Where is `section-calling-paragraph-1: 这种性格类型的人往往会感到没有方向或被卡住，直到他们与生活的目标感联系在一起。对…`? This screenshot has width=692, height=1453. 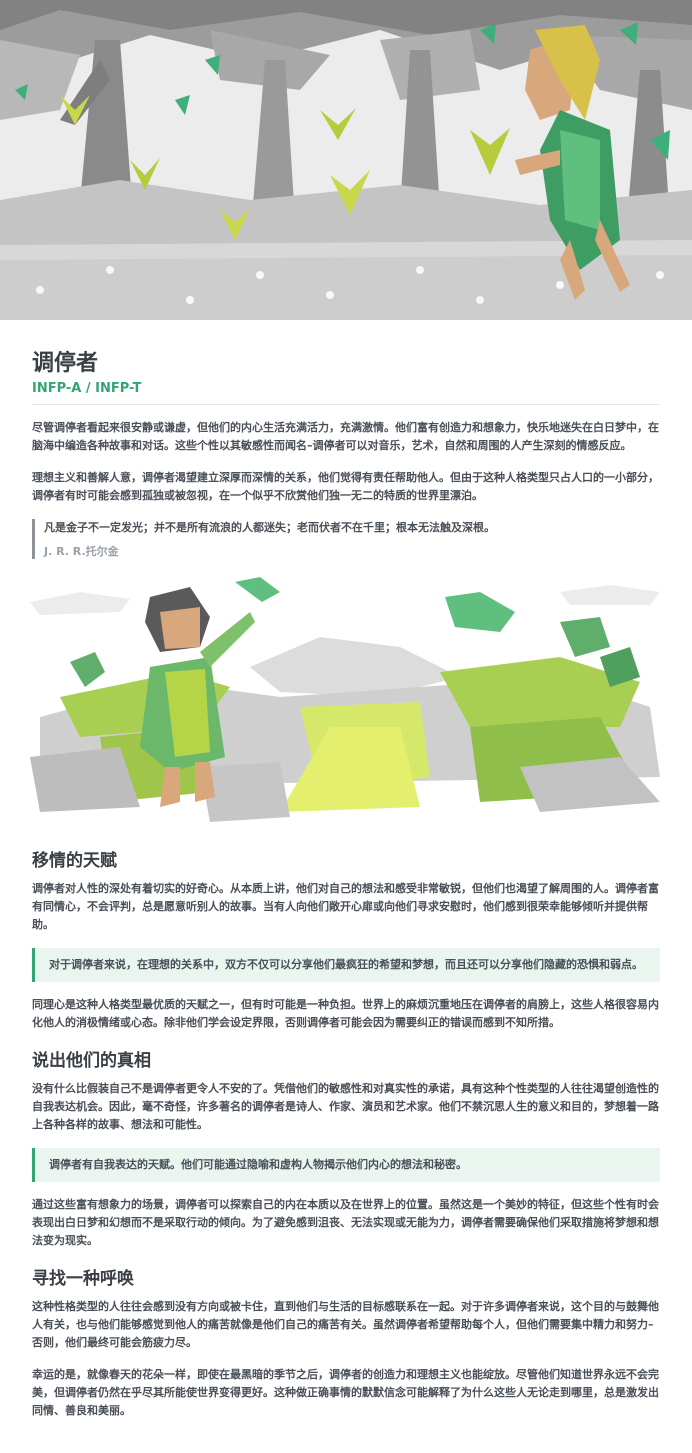 section-calling-paragraph-1: 这种性格类型的人往往会感到没有方向或被卡住，直到他们与生活的目标感联系在一起。对… is located at coordinates (345, 1324).